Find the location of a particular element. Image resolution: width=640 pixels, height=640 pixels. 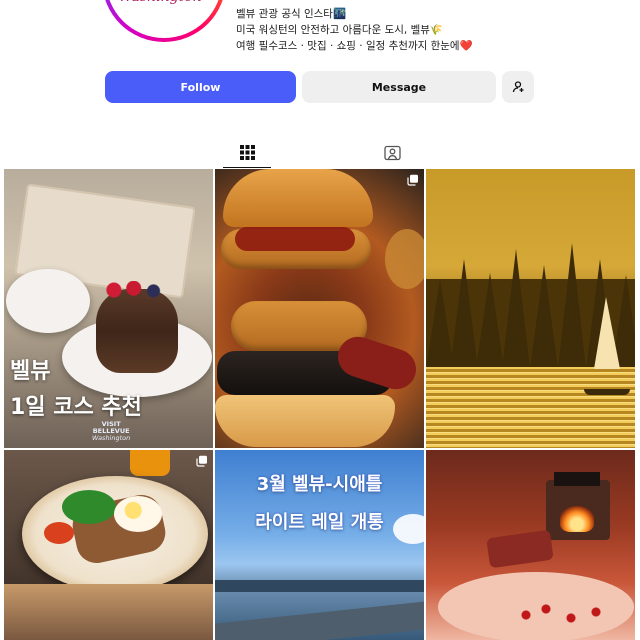

add-person-icon is located at coordinates (518, 87).